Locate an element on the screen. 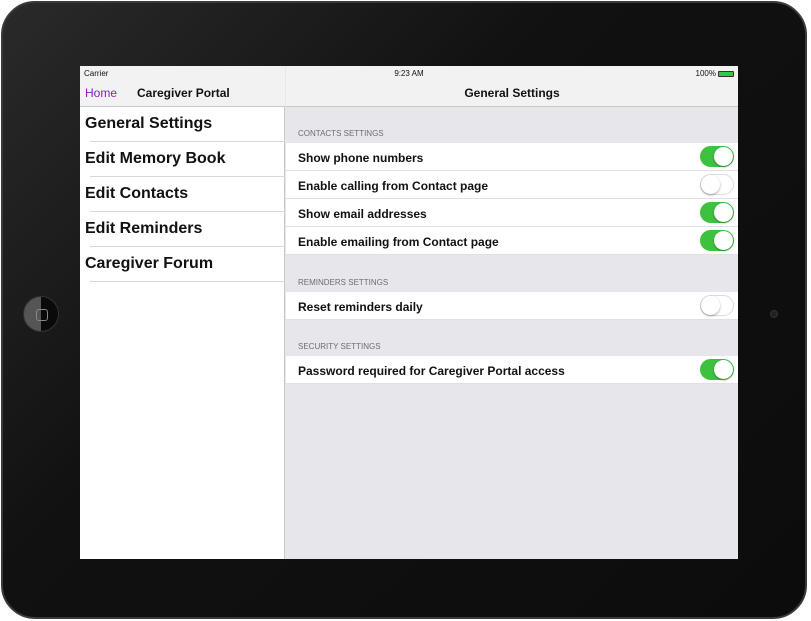 The height and width of the screenshot is (621, 811). password-required-toggle is located at coordinates (717, 369).